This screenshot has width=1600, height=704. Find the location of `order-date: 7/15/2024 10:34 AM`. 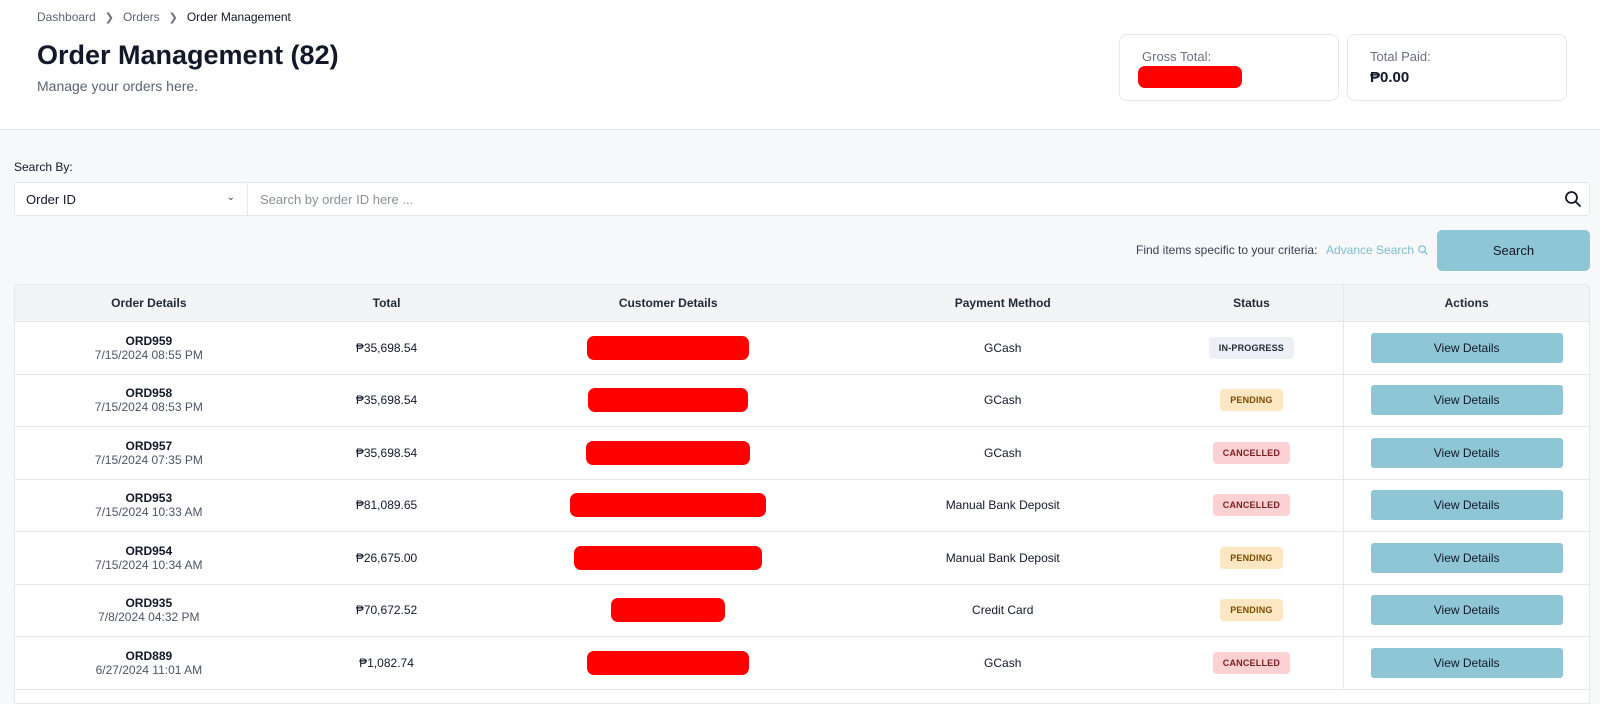

order-date: 7/15/2024 10:34 AM is located at coordinates (149, 564).